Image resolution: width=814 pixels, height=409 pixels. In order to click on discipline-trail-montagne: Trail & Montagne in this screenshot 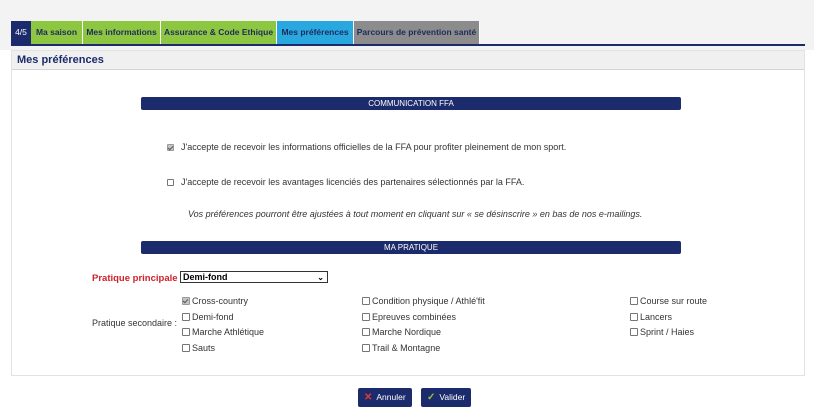, I will do `click(401, 348)`.